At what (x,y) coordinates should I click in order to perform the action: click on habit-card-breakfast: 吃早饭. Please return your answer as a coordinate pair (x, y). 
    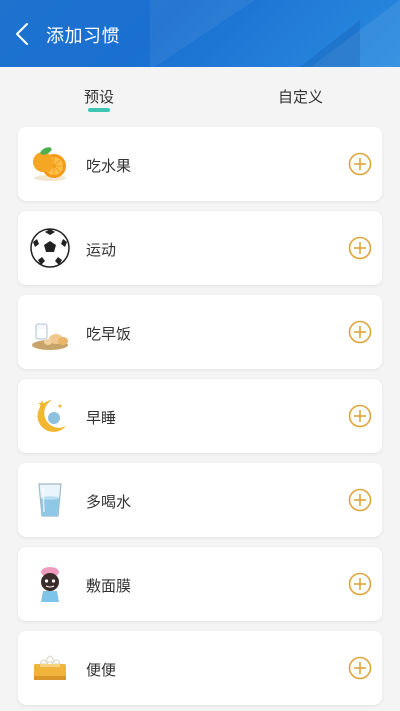
    Looking at the image, I should click on (200, 332).